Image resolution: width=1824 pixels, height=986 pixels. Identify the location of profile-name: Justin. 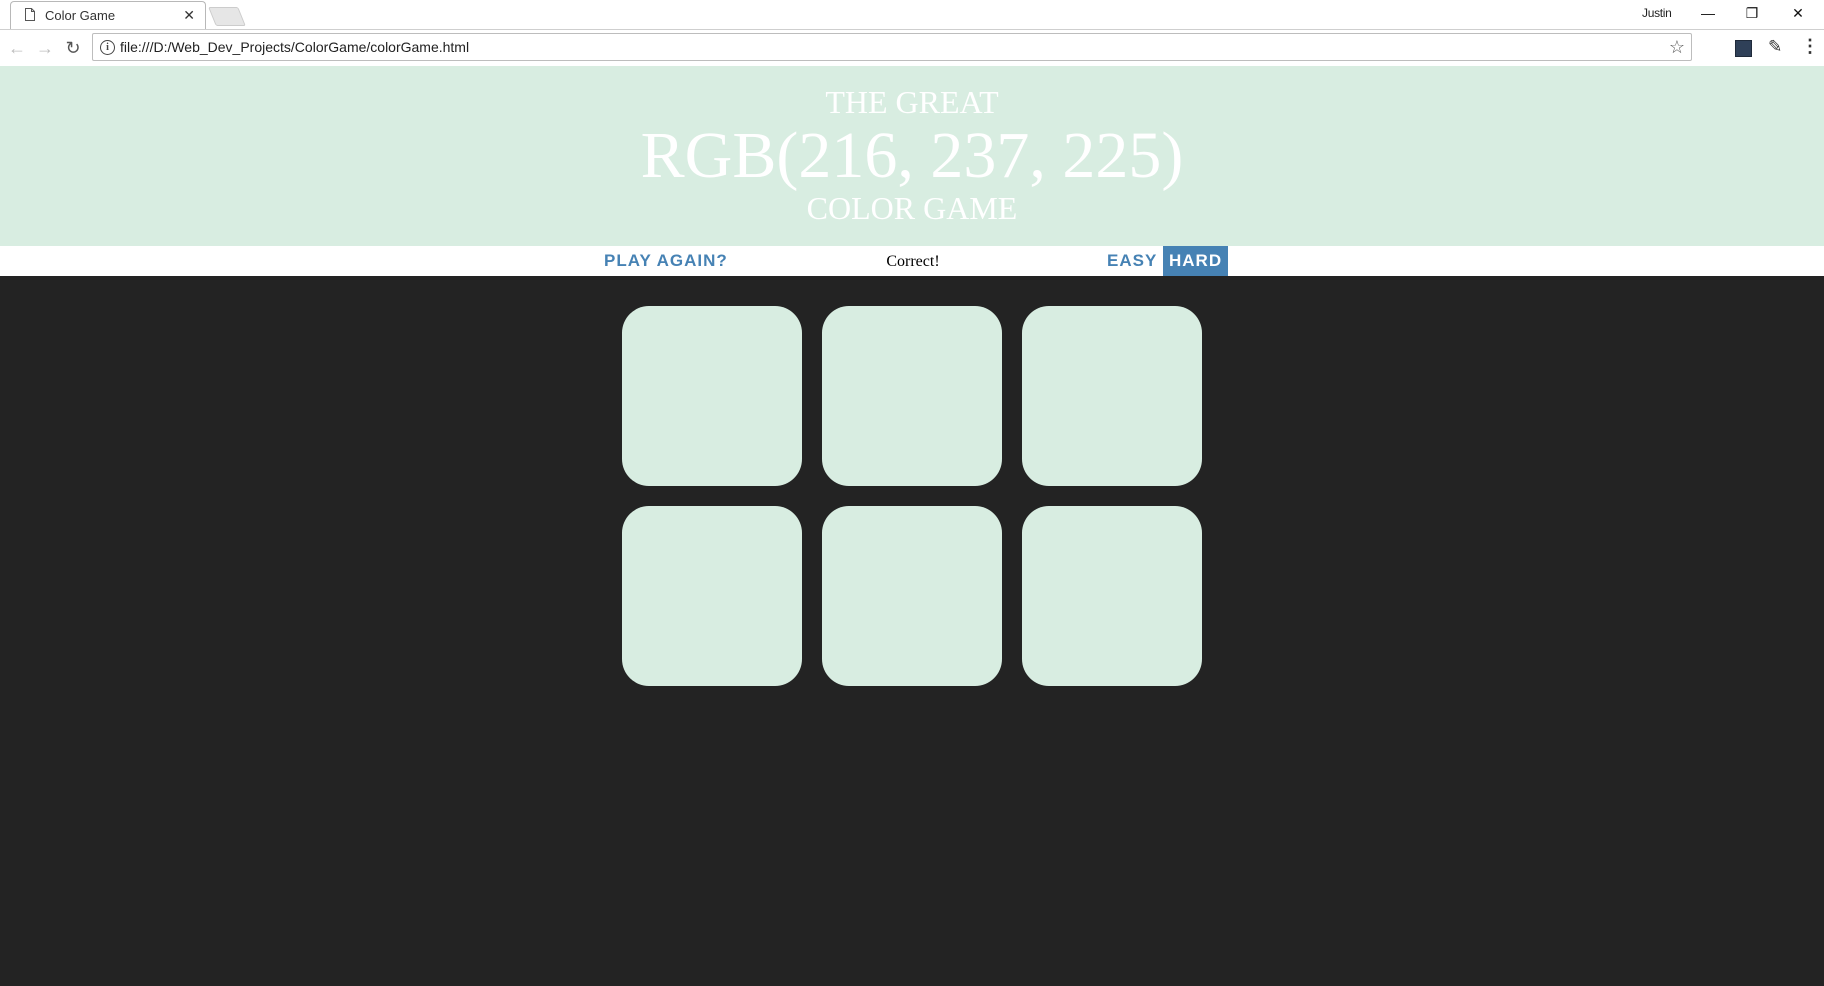
(1657, 13).